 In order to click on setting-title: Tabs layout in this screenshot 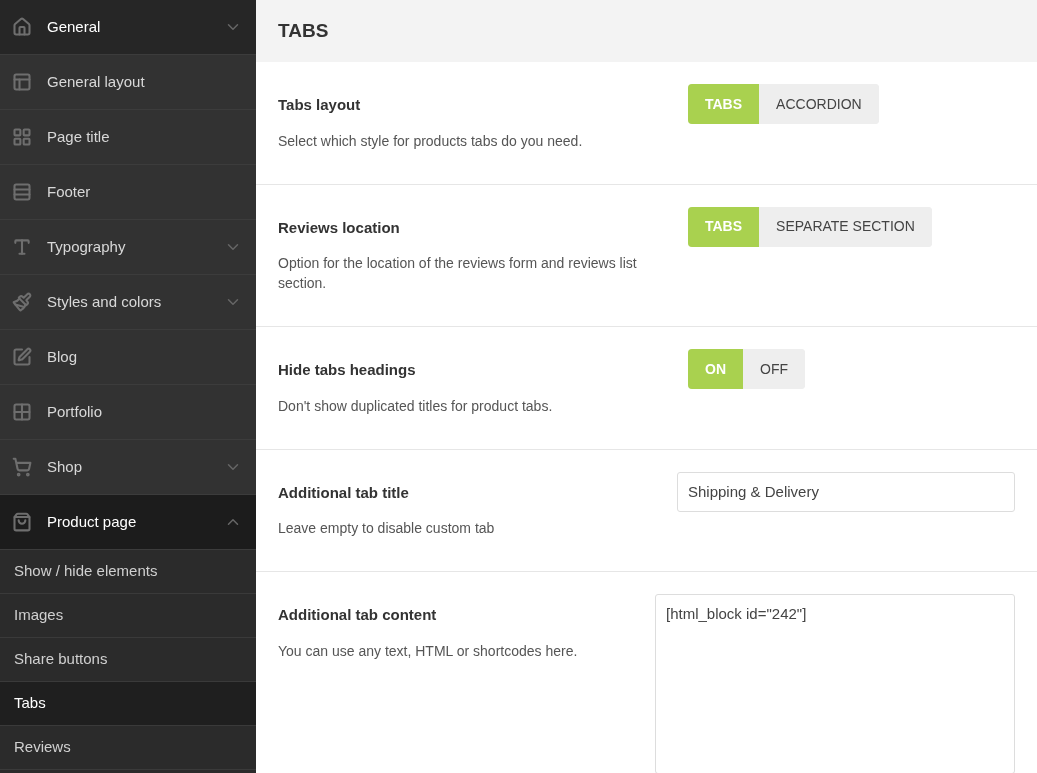, I will do `click(320, 105)`.